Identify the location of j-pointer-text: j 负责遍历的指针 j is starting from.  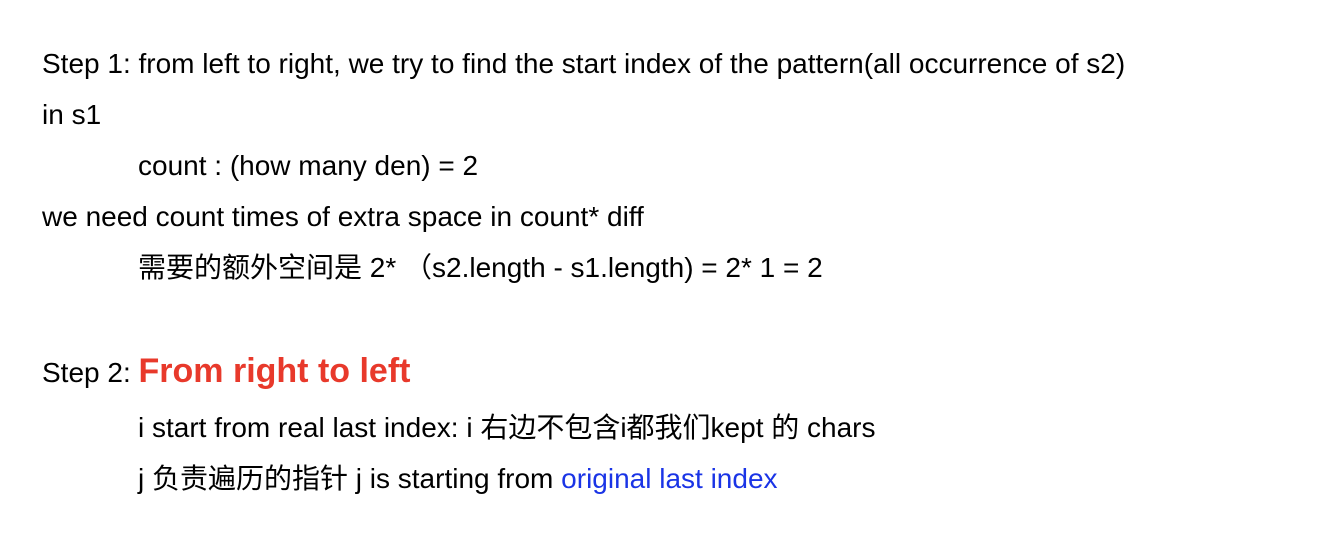
(350, 478).